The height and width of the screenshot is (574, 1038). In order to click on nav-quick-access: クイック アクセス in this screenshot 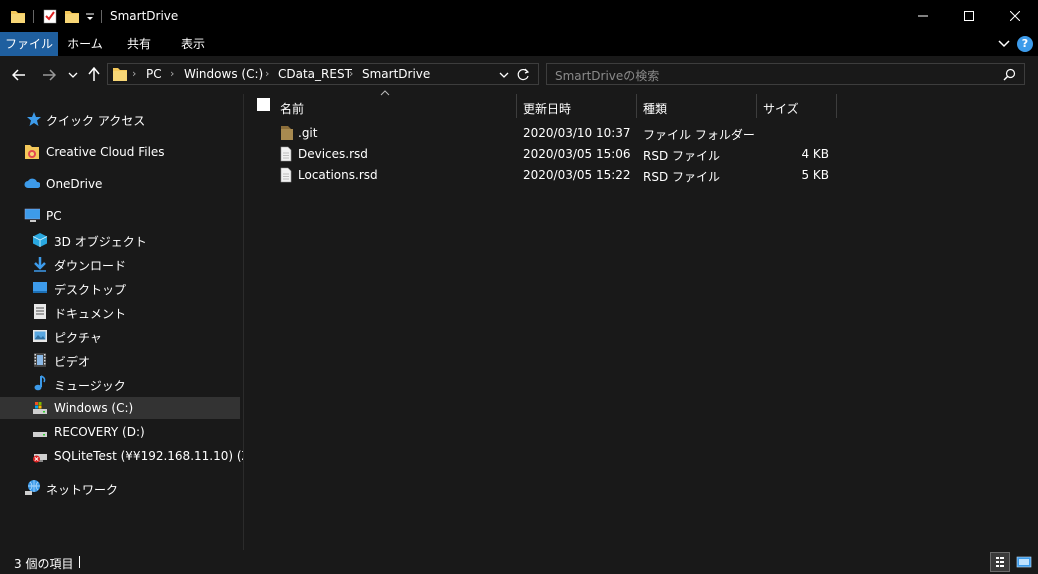, I will do `click(120, 119)`.